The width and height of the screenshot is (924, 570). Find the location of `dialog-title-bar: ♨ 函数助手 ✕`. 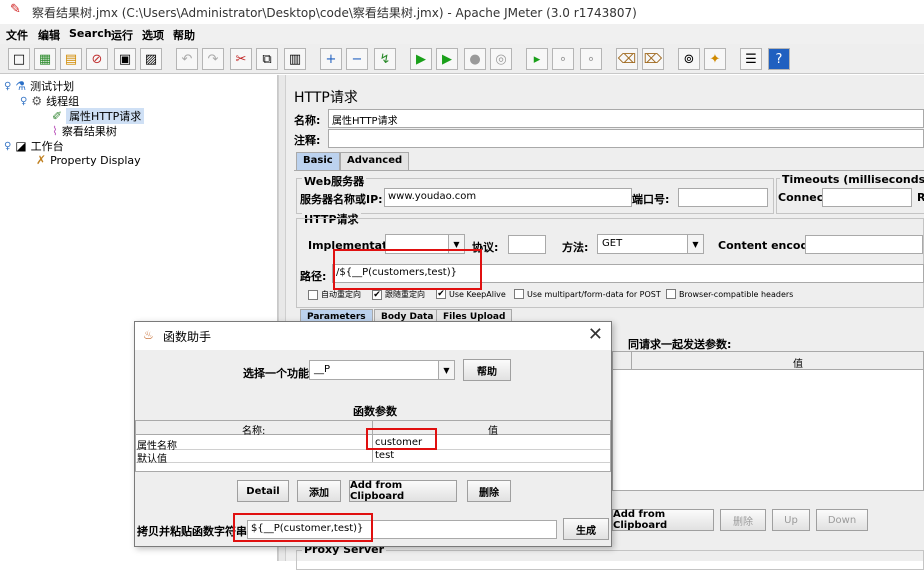

dialog-title-bar: ♨ 函数助手 ✕ is located at coordinates (373, 336).